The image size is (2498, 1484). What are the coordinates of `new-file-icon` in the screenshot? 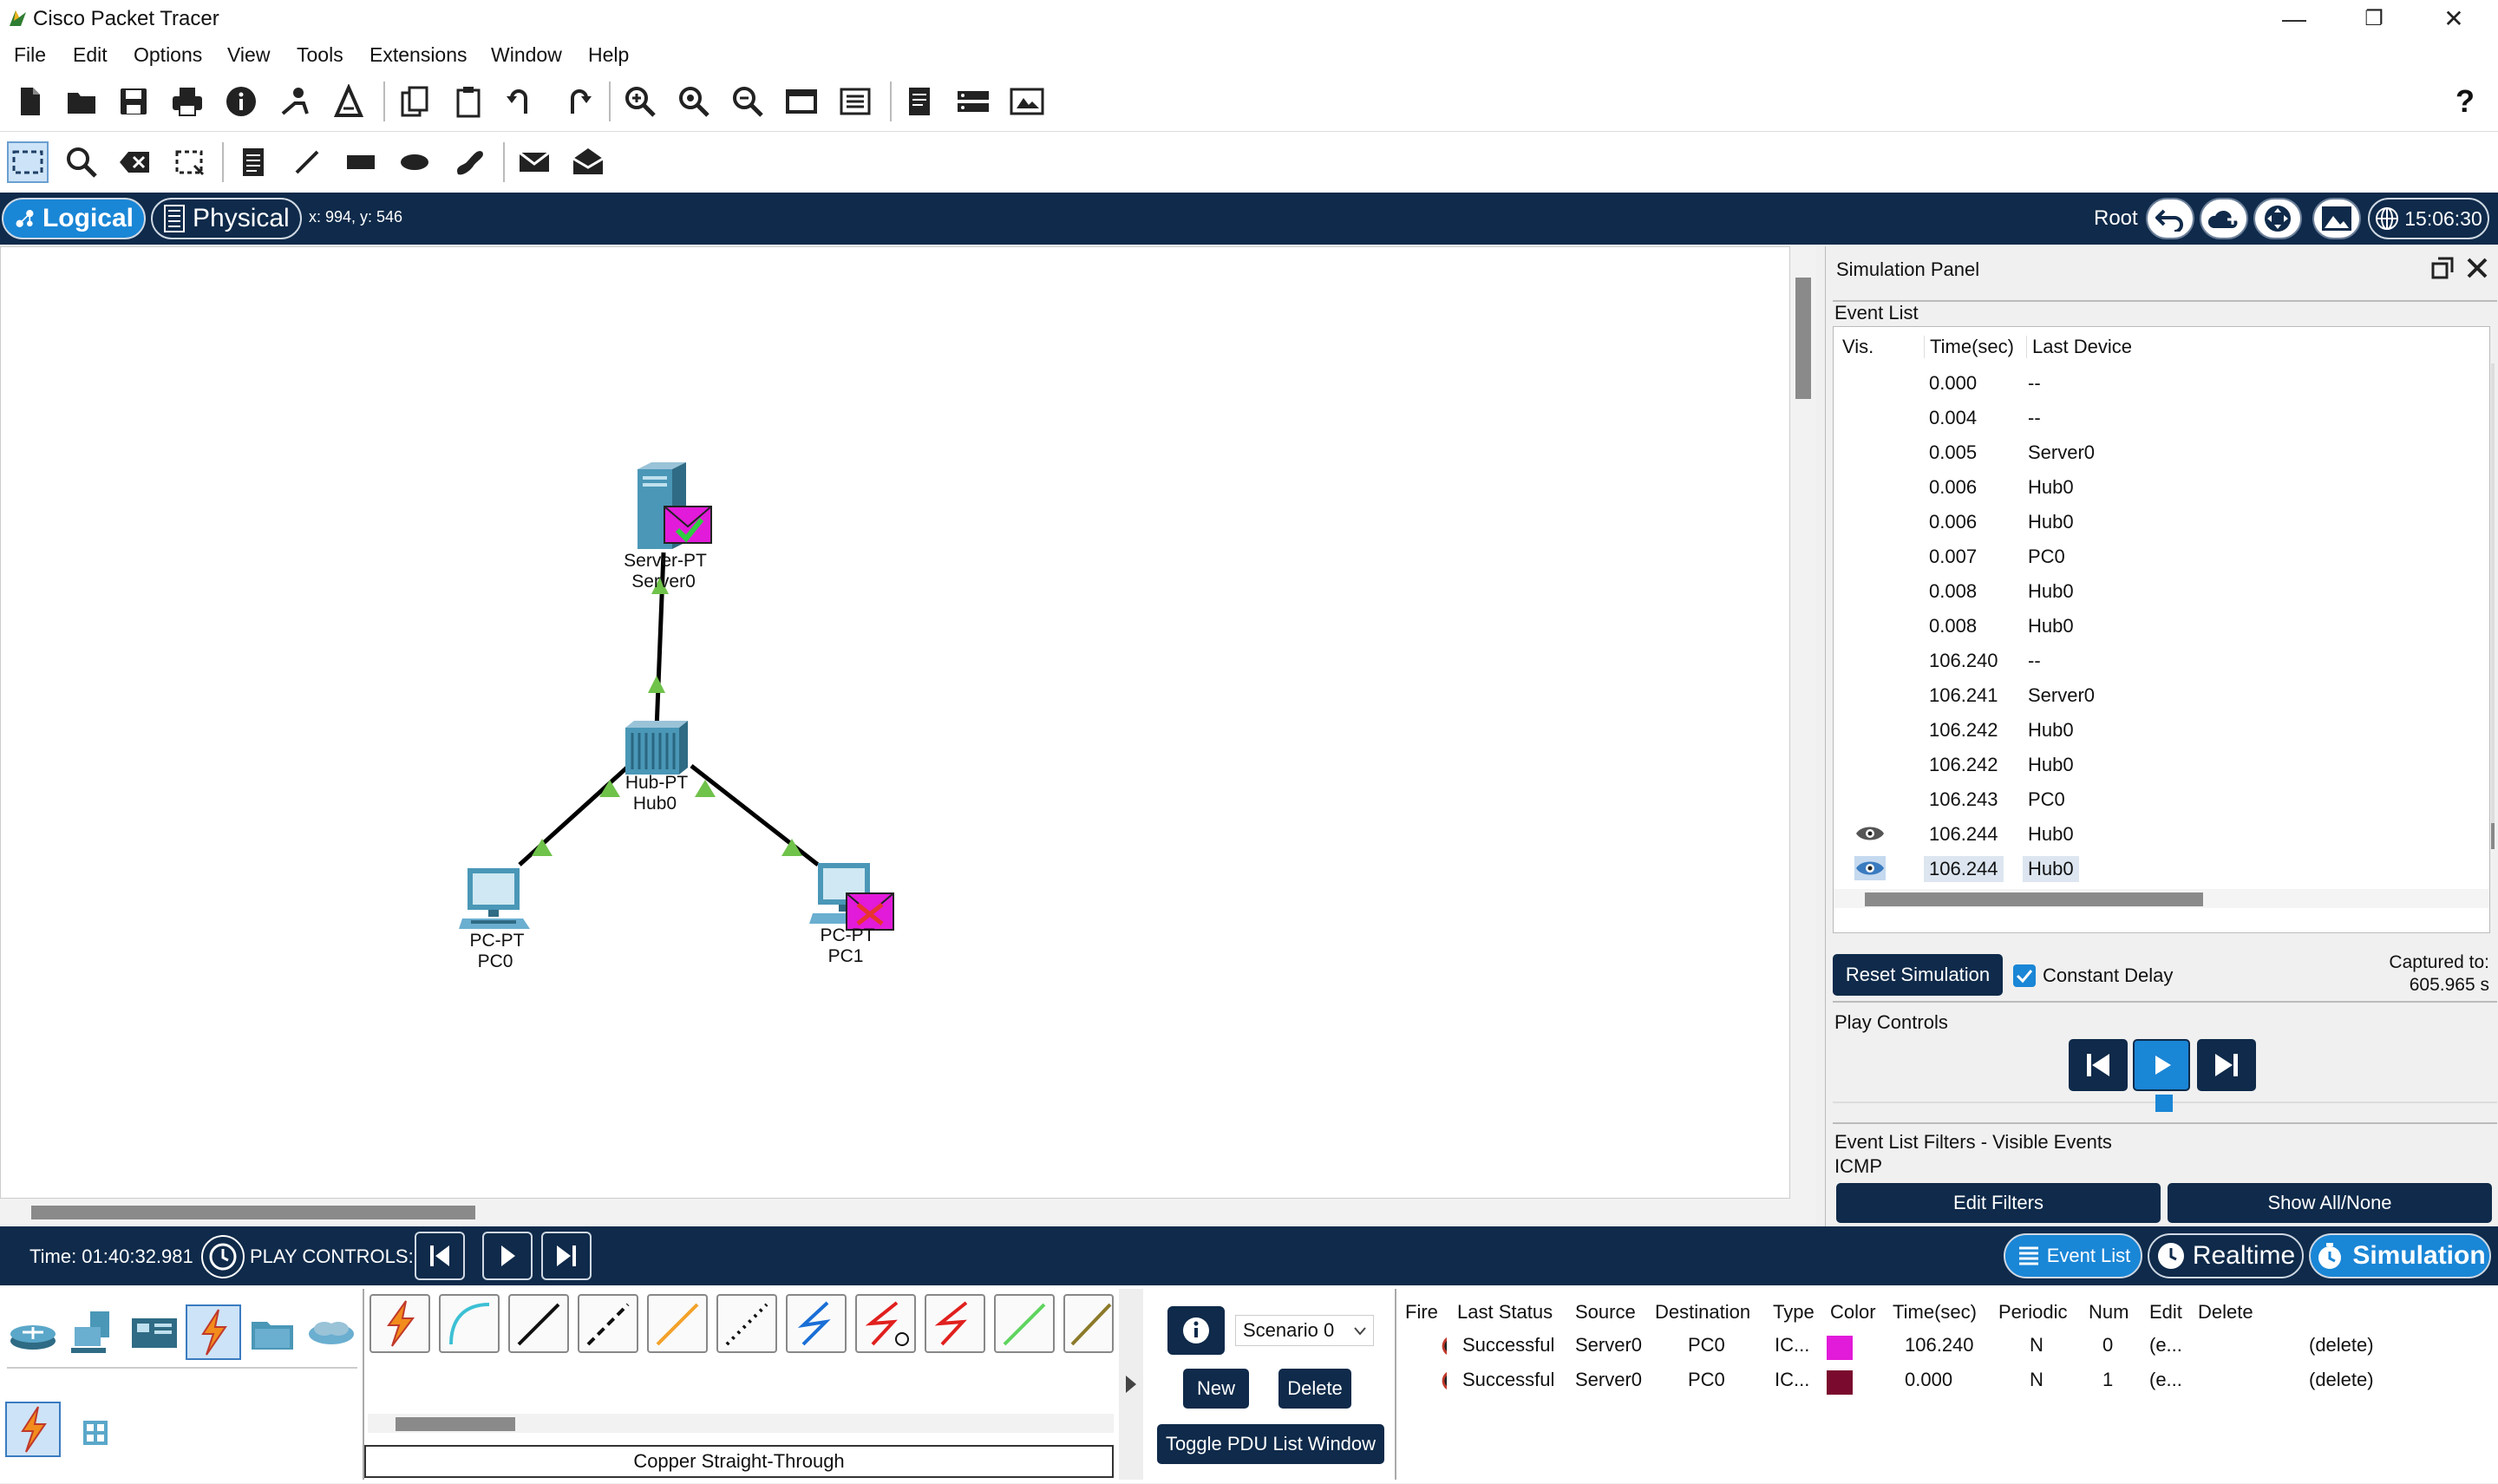 It's located at (29, 102).